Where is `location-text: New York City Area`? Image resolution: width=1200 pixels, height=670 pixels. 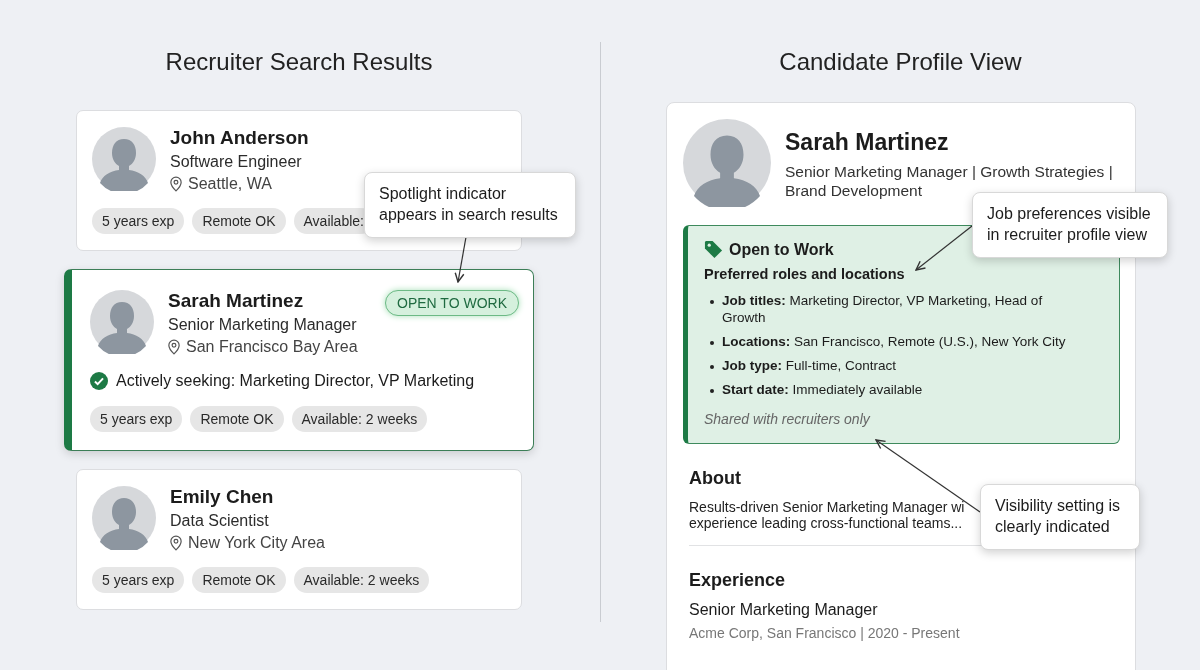 location-text: New York City Area is located at coordinates (256, 543).